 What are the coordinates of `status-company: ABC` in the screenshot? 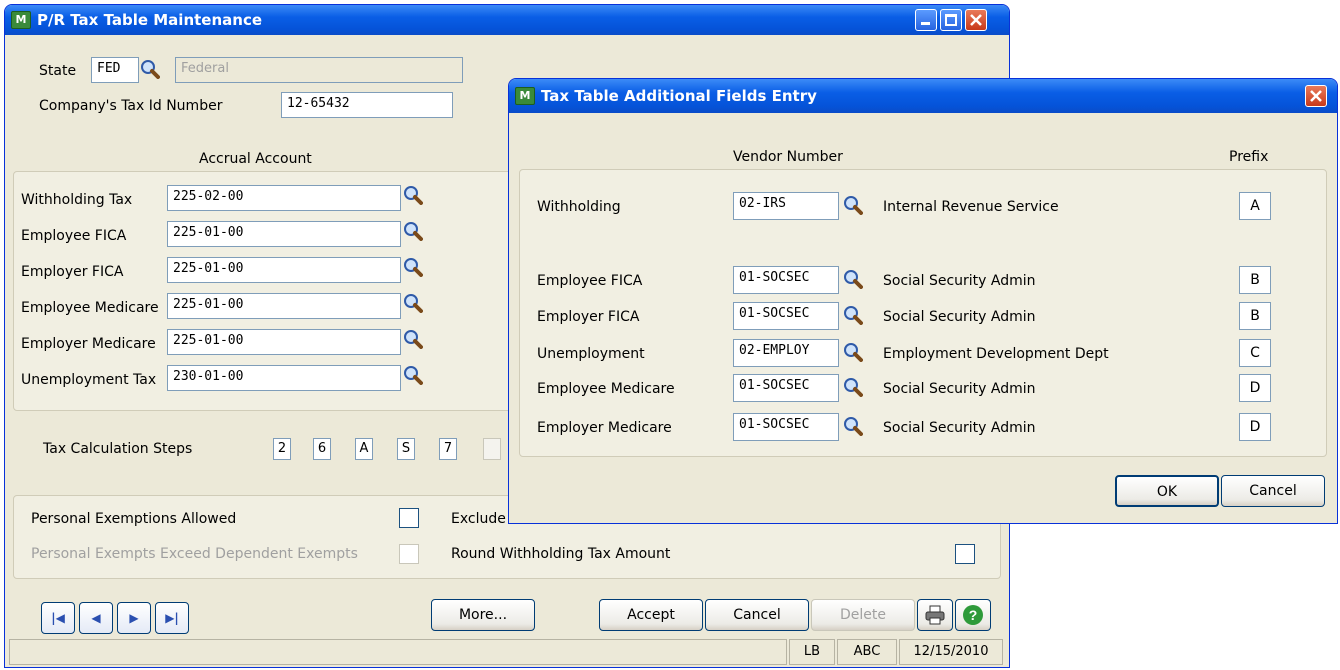 It's located at (867, 652).